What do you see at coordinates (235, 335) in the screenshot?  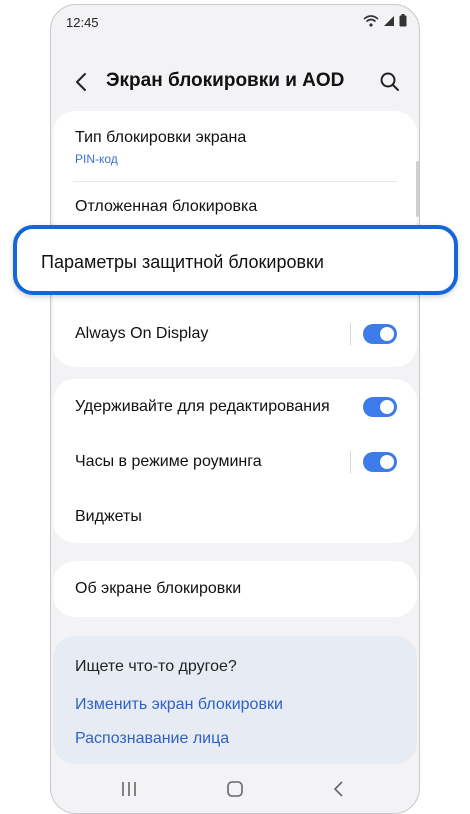 I see `always-on-display-row: Always On Display` at bounding box center [235, 335].